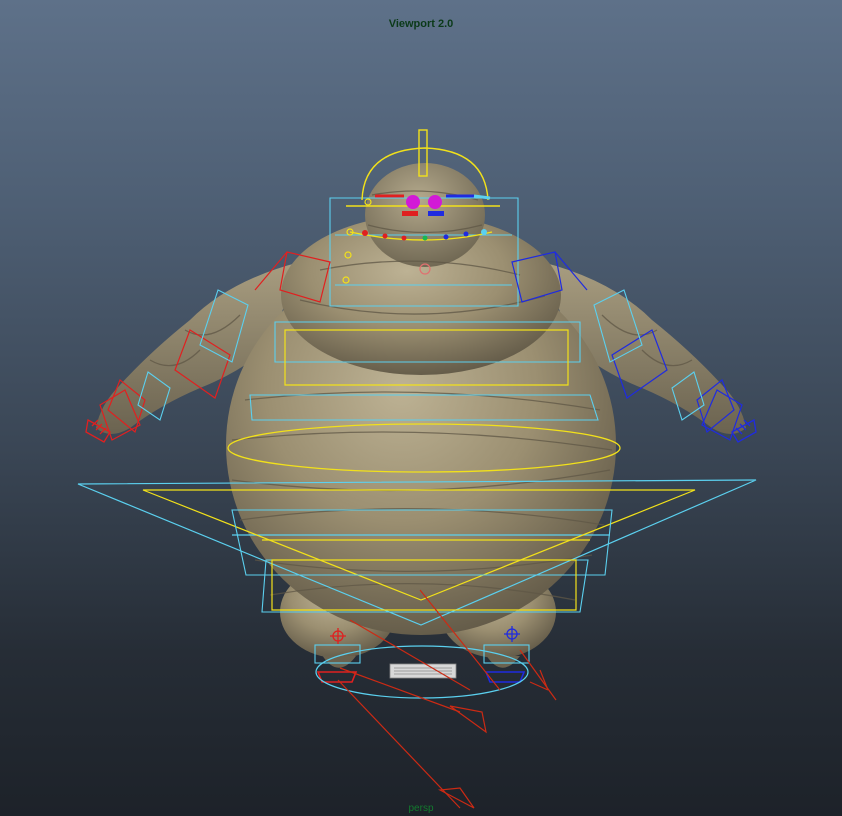 The height and width of the screenshot is (816, 842). I want to click on camera-name-label: persp, so click(421, 808).